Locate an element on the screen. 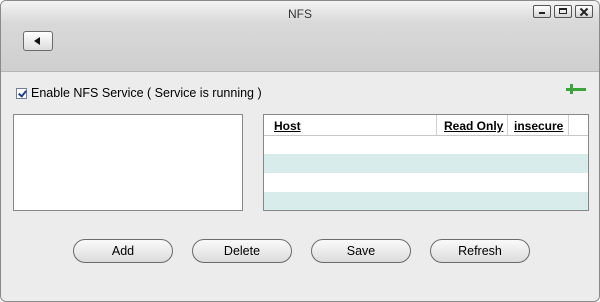 Image resolution: width=600 pixels, height=302 pixels. share-add-remove is located at coordinates (576, 89).